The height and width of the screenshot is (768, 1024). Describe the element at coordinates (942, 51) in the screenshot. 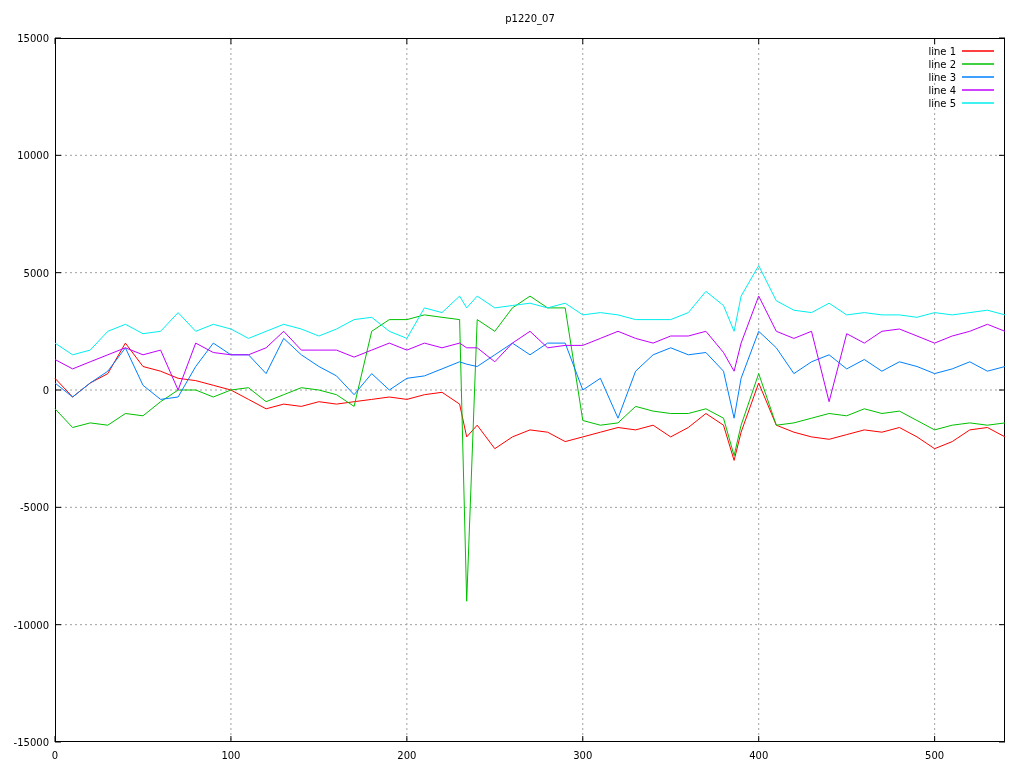

I see `legend-label: line 1` at that location.